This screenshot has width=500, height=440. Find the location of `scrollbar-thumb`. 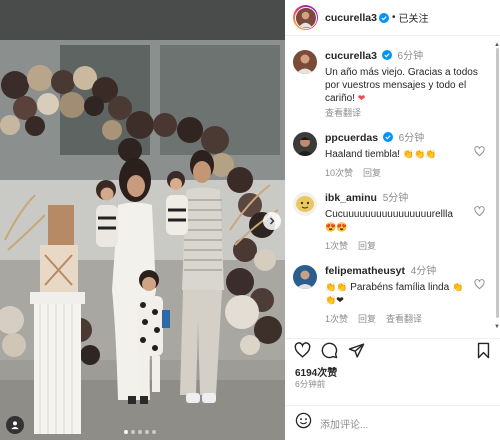

scrollbar-thumb is located at coordinates (497, 183).